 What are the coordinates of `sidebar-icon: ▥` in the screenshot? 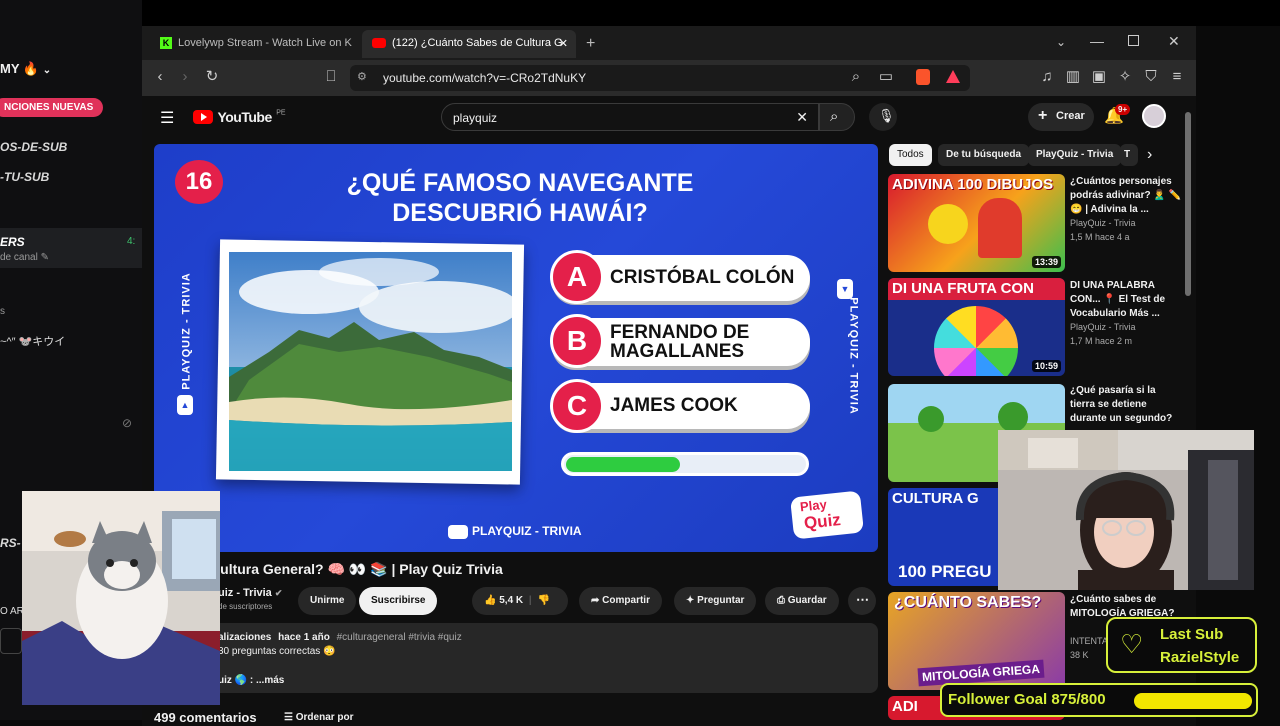 It's located at (1073, 77).